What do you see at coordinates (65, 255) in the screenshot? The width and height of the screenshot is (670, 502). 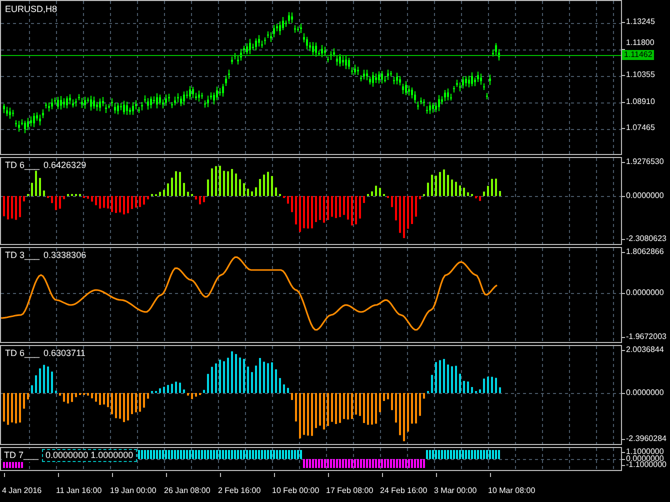 I see `indicator-value: 0.3338306` at bounding box center [65, 255].